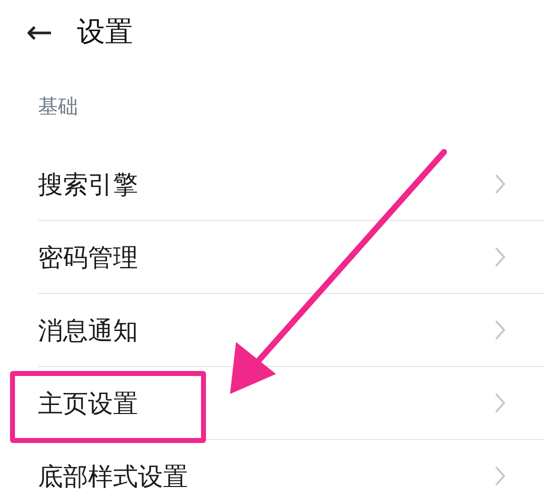 Image resolution: width=544 pixels, height=500 pixels. Describe the element at coordinates (39, 32) in the screenshot. I see `back-button: ←` at that location.